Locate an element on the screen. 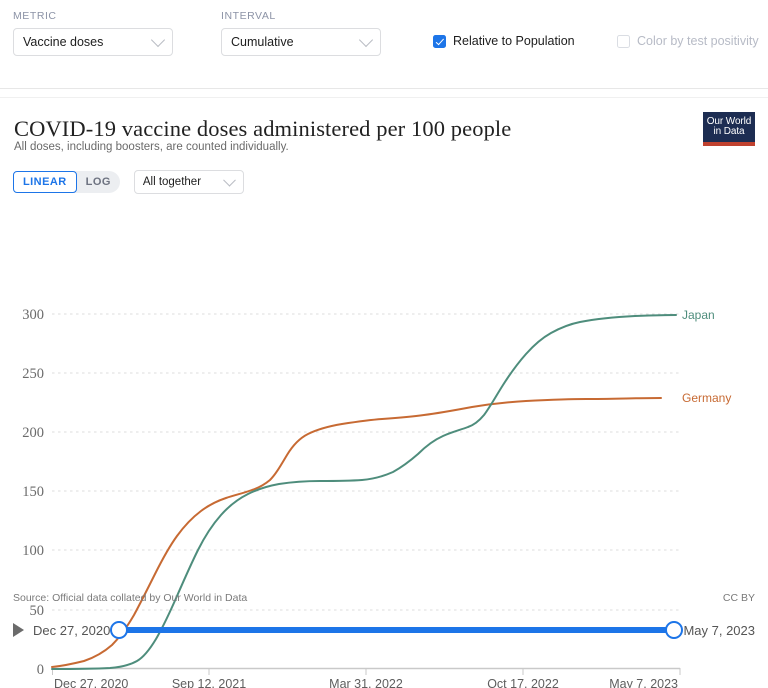 The width and height of the screenshot is (768, 688). x-tick-1: Sep 12, 2021 is located at coordinates (209, 682).